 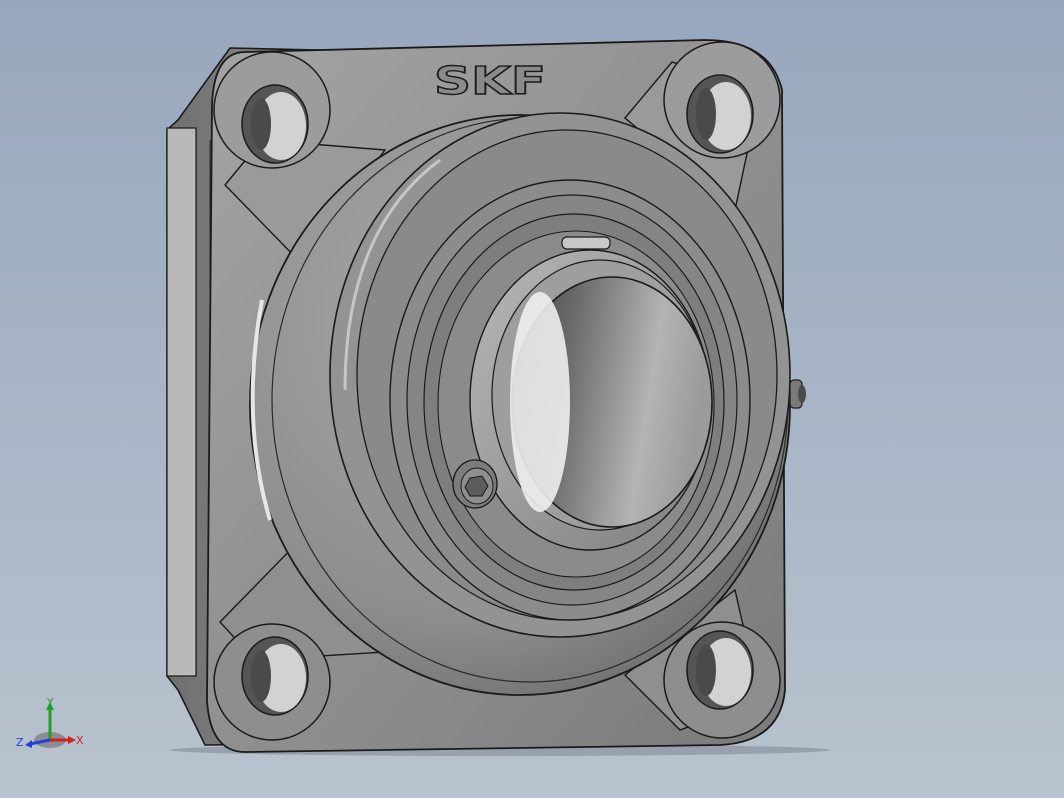 I want to click on z-axis-label: Z, so click(x=20, y=742).